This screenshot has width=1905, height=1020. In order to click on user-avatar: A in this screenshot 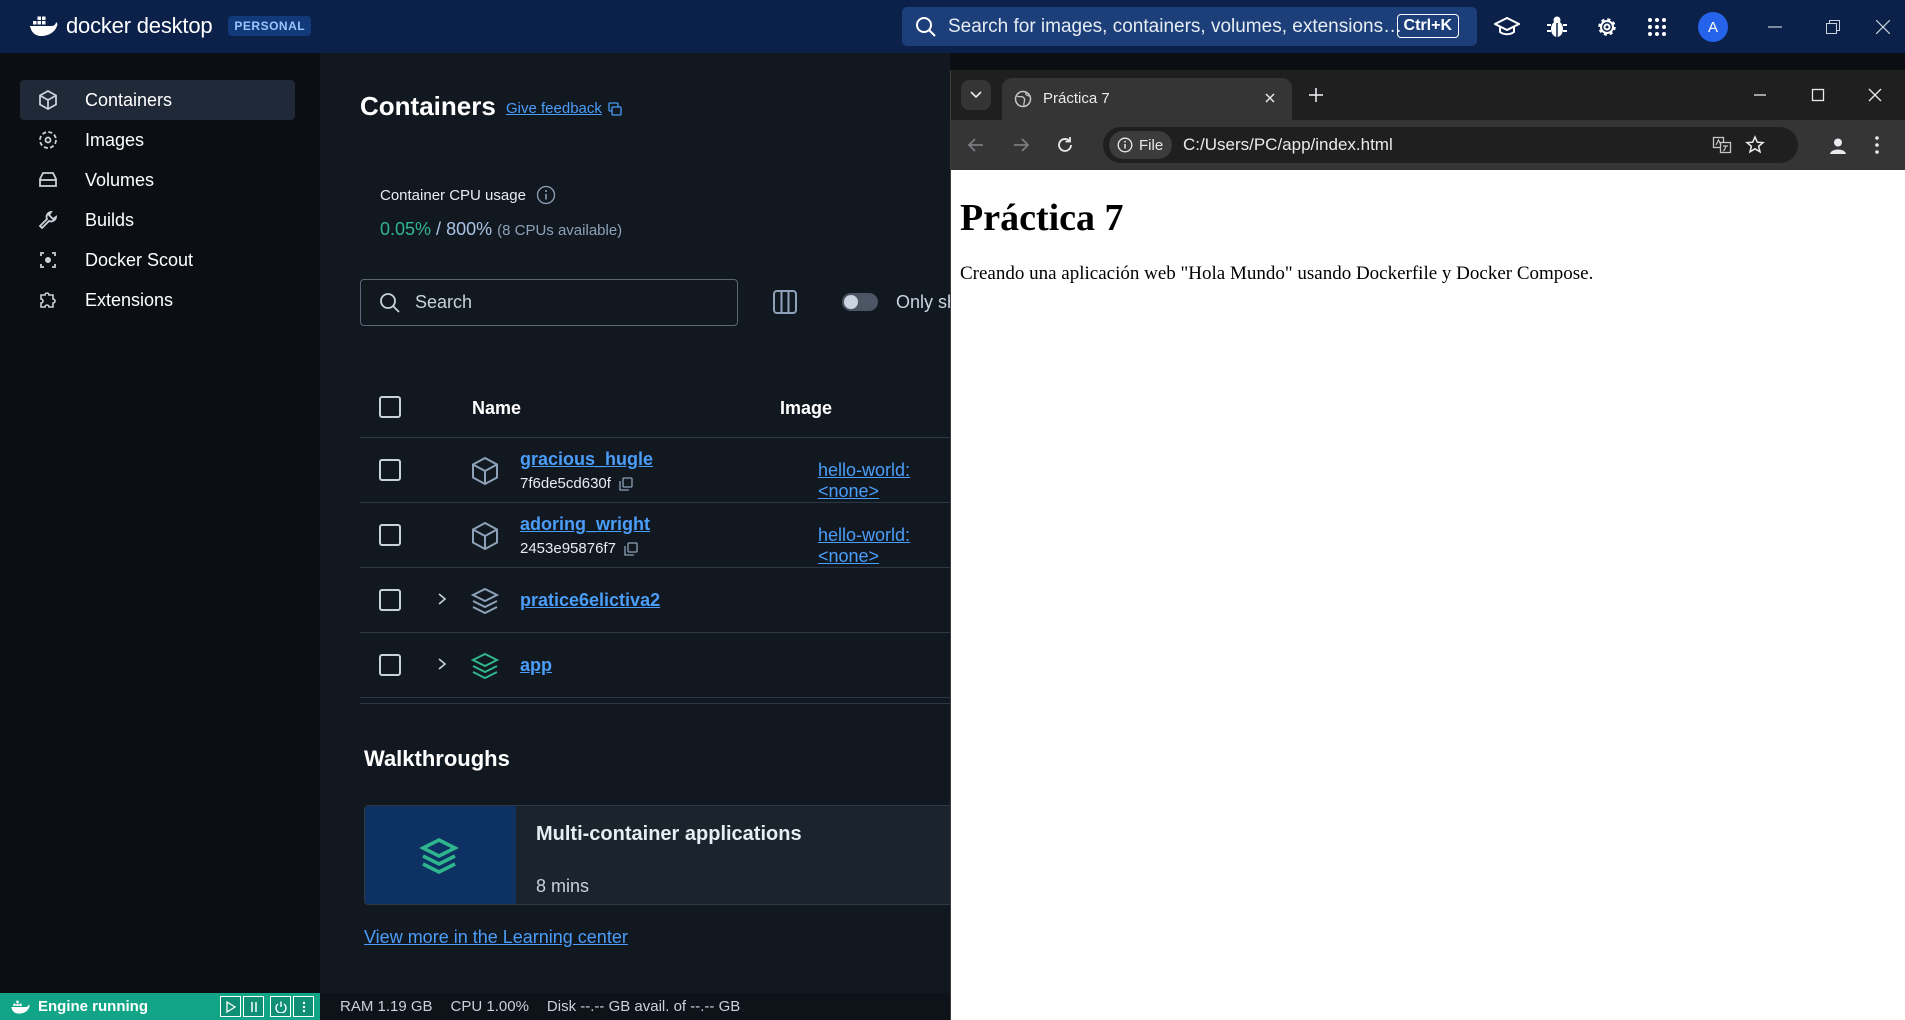, I will do `click(1713, 27)`.